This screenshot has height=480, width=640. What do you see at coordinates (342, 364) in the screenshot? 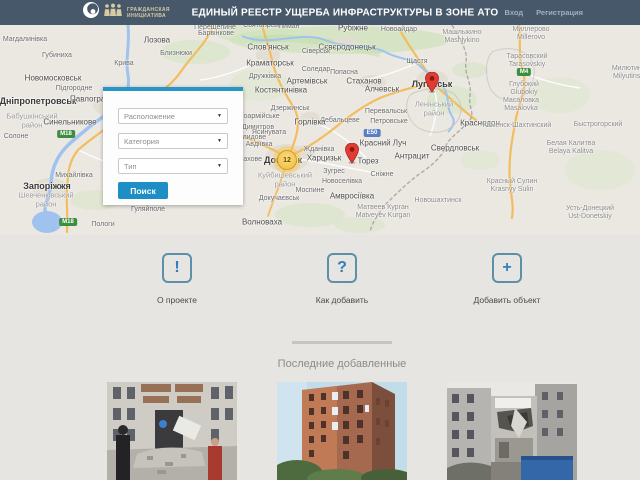
I see `recent-heading: Последние добавленные` at bounding box center [342, 364].